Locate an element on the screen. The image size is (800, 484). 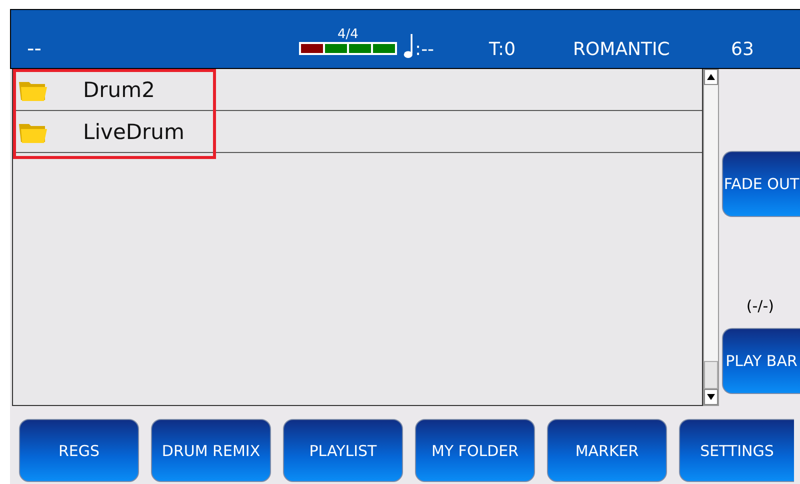
style-name: ROMANTIC is located at coordinates (622, 49).